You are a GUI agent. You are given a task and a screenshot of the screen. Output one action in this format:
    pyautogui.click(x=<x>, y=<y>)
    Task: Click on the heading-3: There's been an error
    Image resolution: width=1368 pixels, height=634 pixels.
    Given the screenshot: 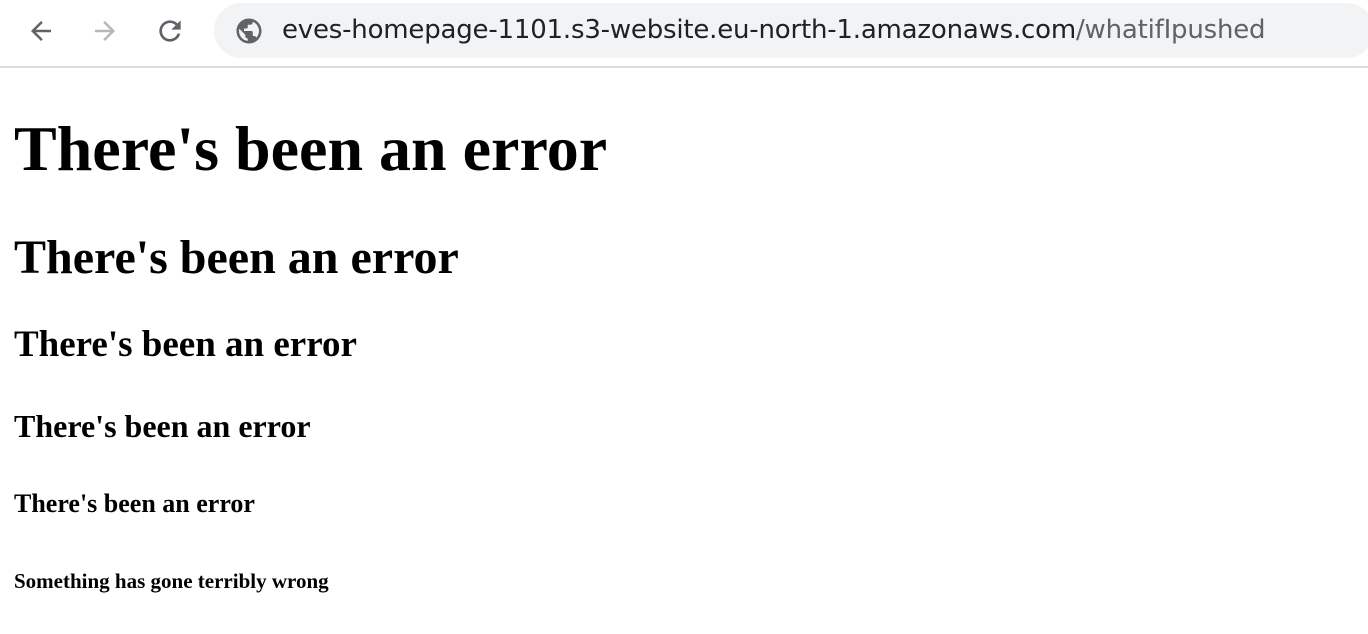 What is the action you would take?
    pyautogui.click(x=185, y=344)
    